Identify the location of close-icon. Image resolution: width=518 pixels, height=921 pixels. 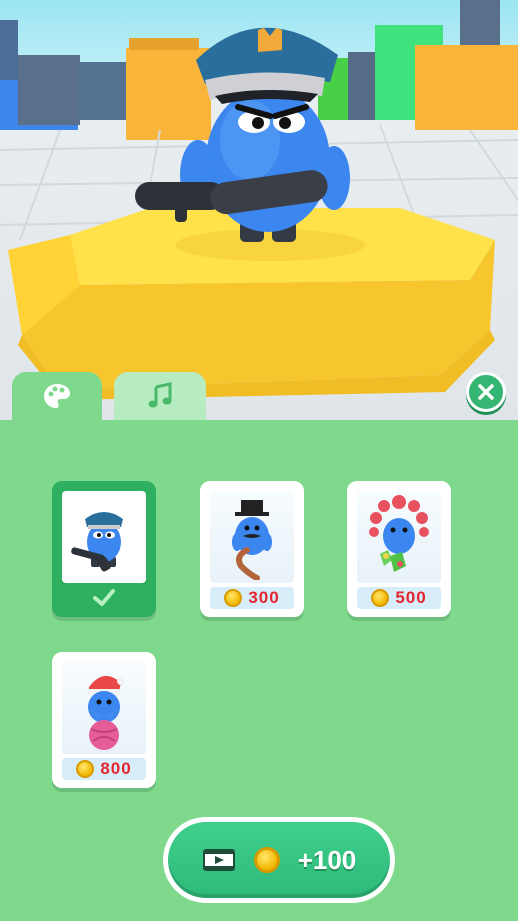
(486, 392).